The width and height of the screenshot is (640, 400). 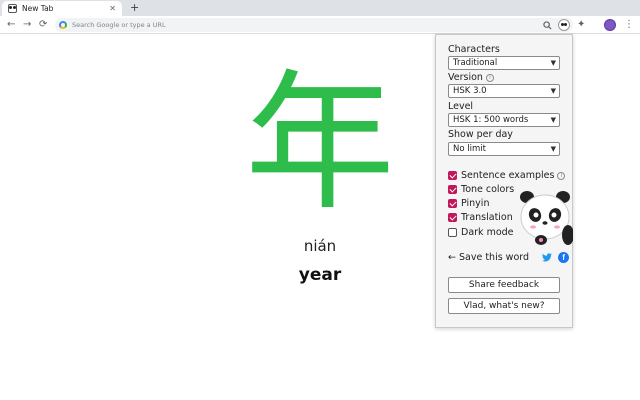 I want to click on show-per-day-select: No limit ▼, so click(x=504, y=149).